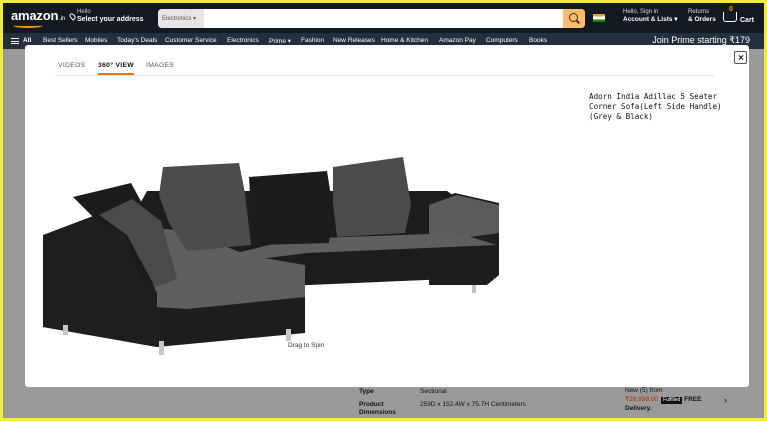 The width and height of the screenshot is (767, 421). What do you see at coordinates (366, 391) in the screenshot?
I see `spec-label: Type` at bounding box center [366, 391].